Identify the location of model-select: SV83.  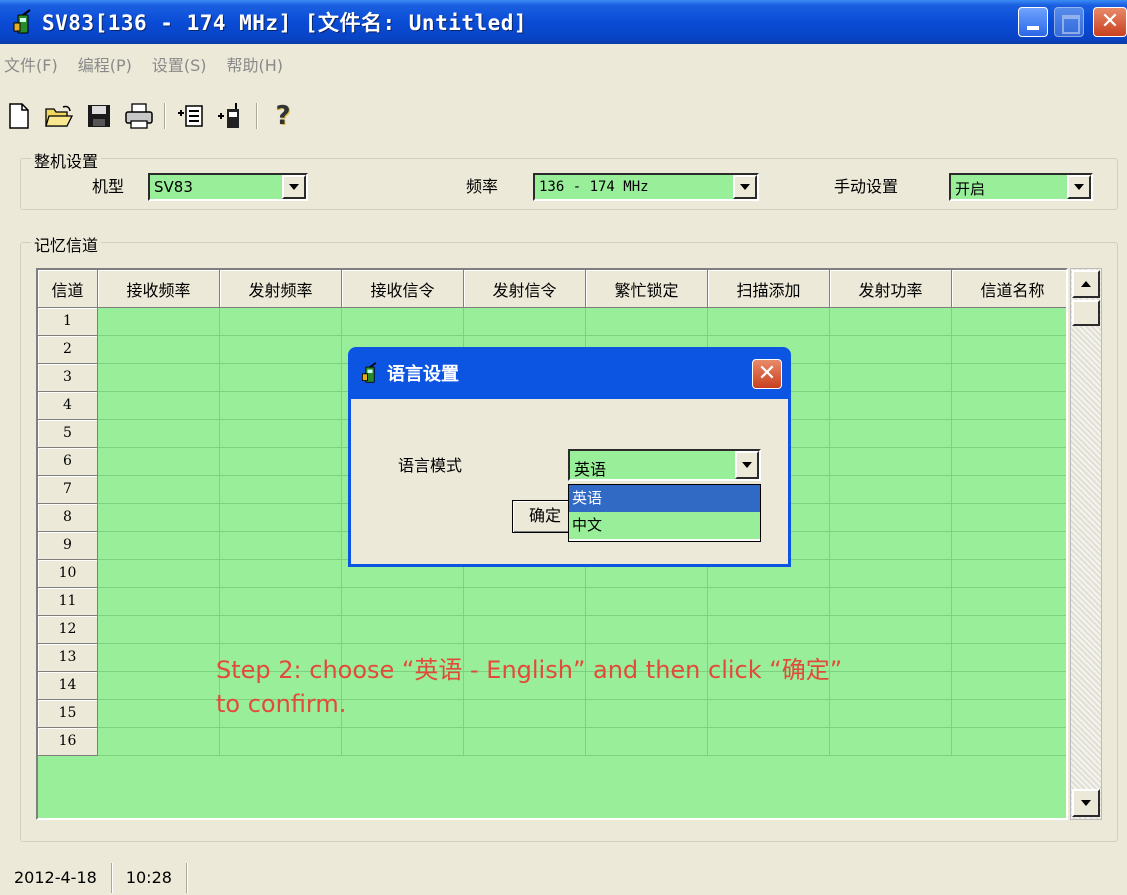
(228, 187).